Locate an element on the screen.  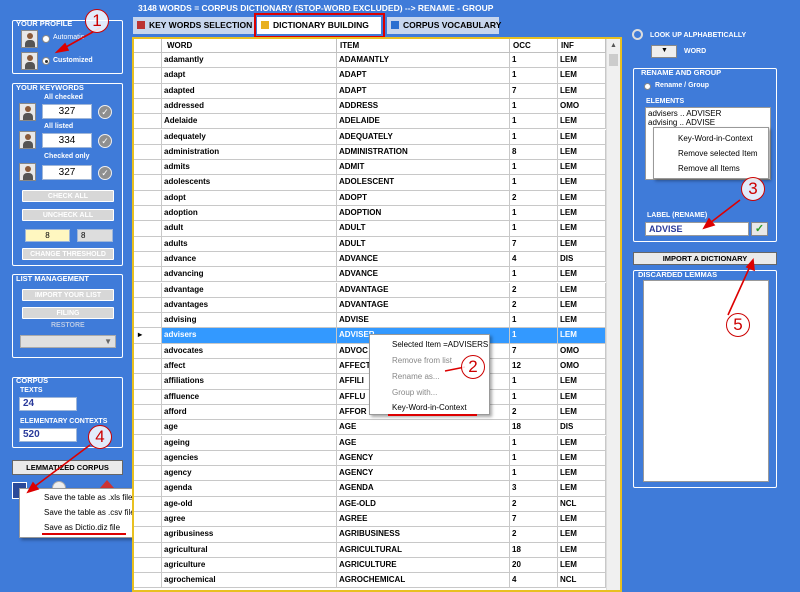
table-row: agenda AGENDA 3 LEM is located at coordinates (370, 489).